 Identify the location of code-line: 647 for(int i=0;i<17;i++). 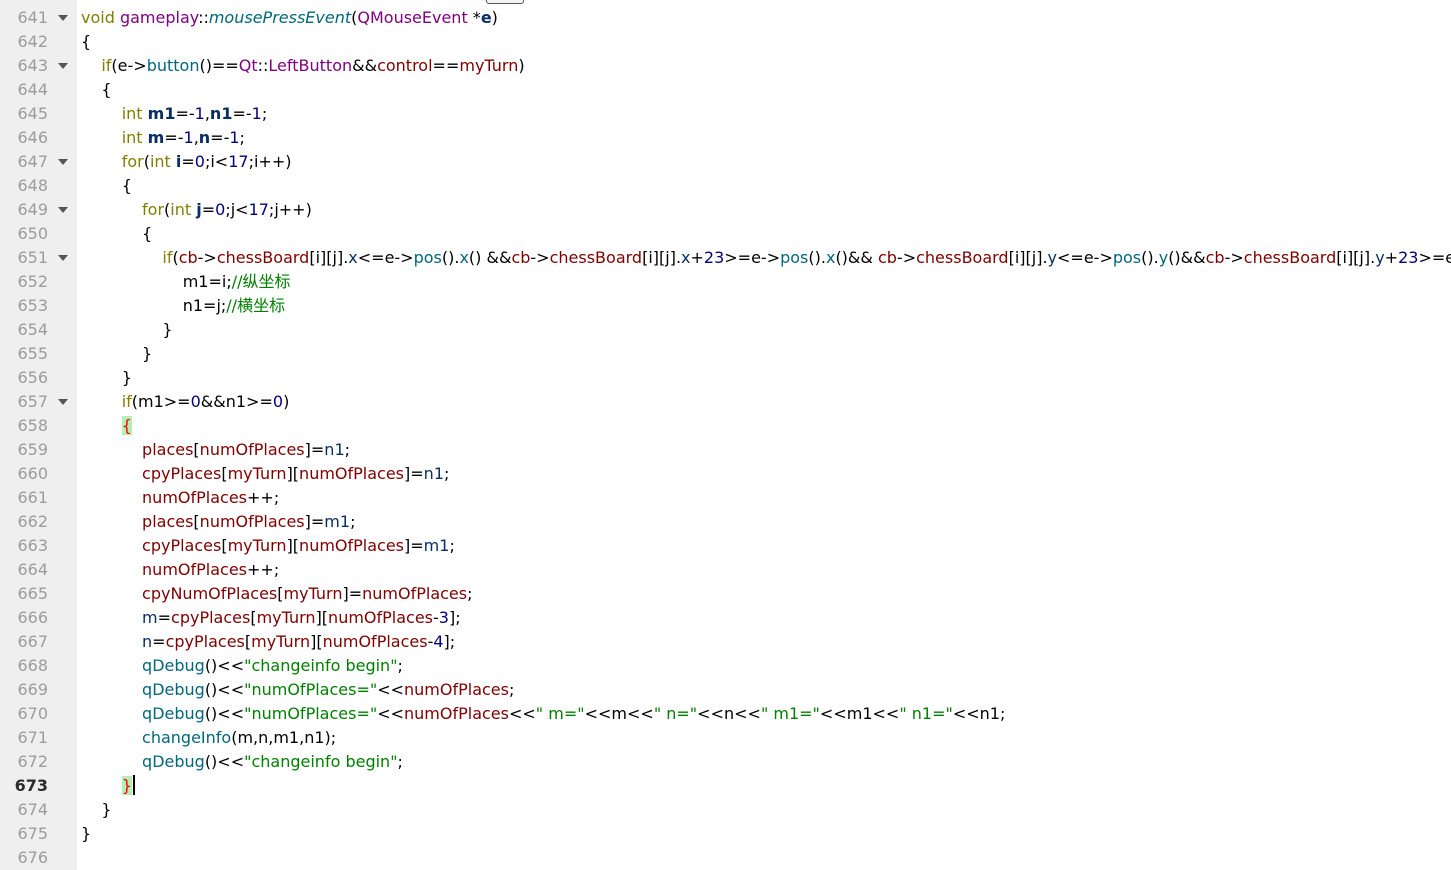
(725, 162).